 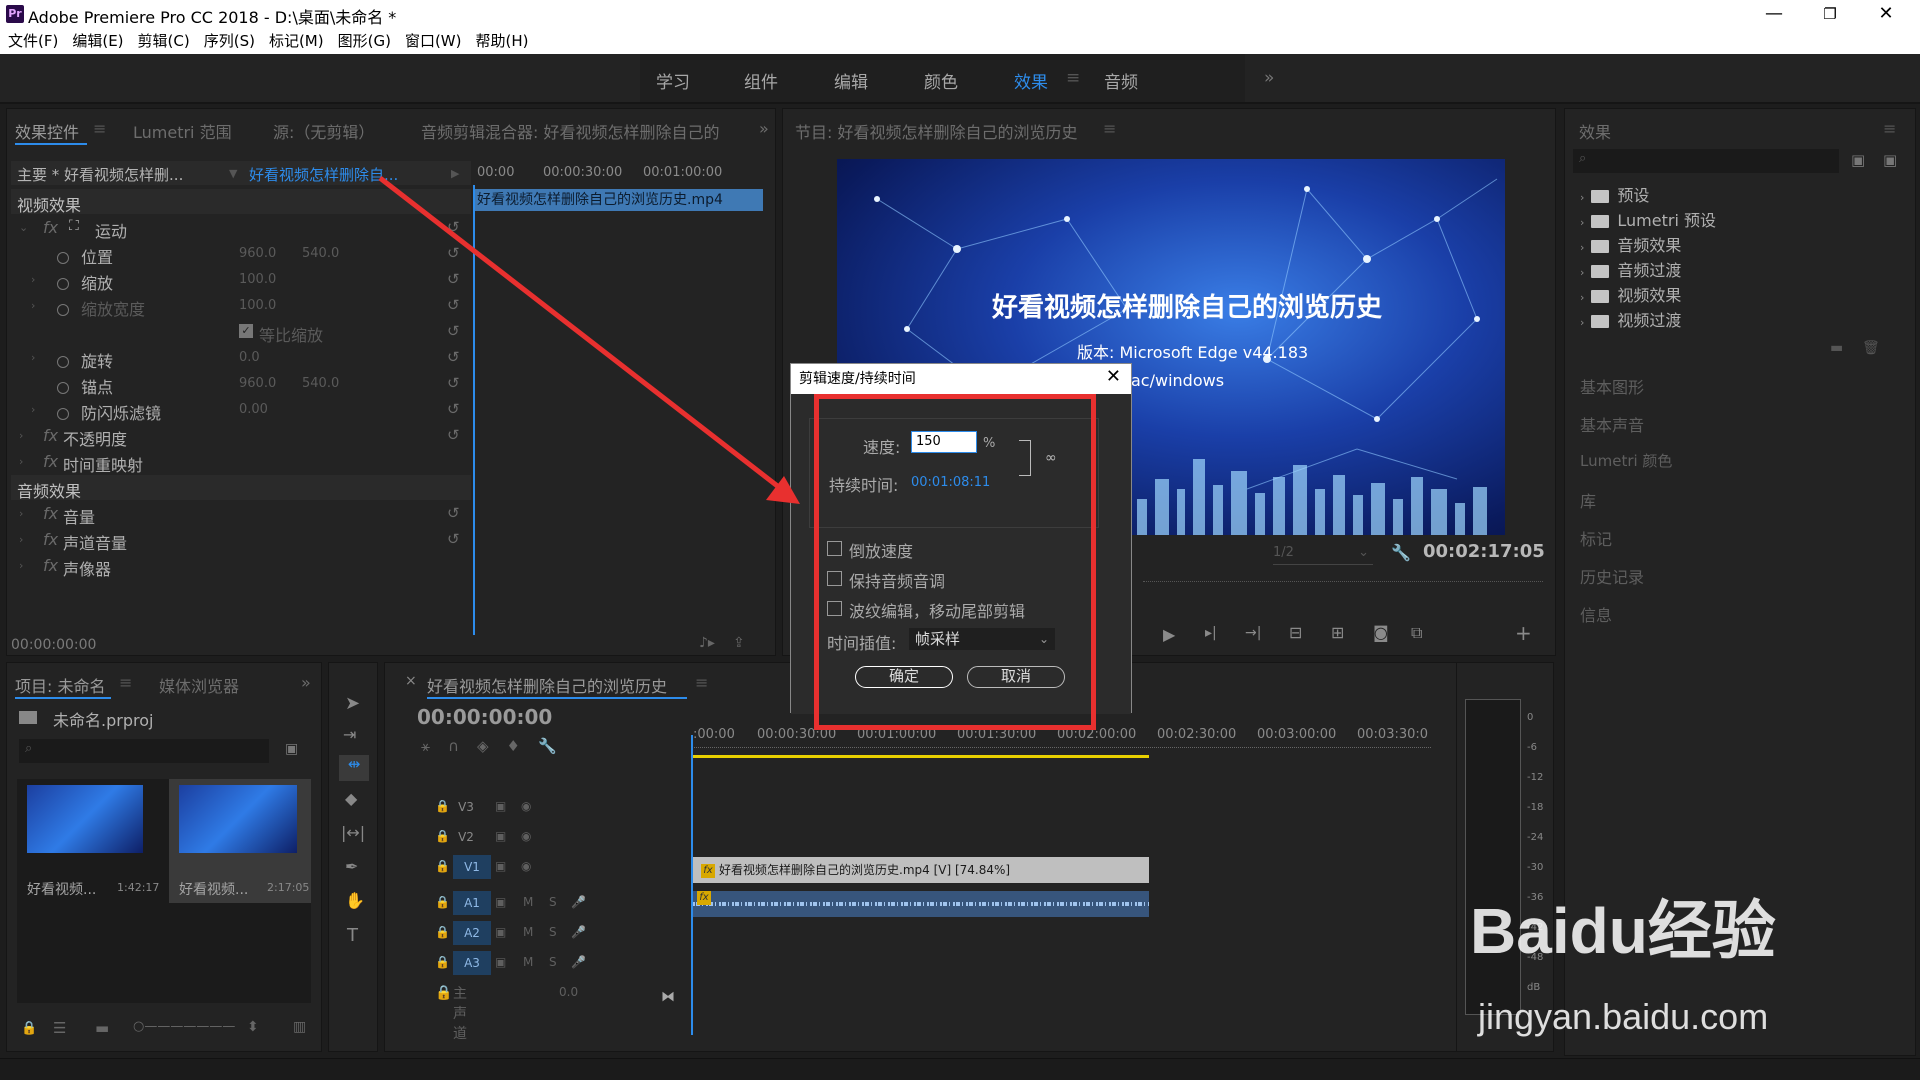 I want to click on status-bar, so click(x=960, y=1069).